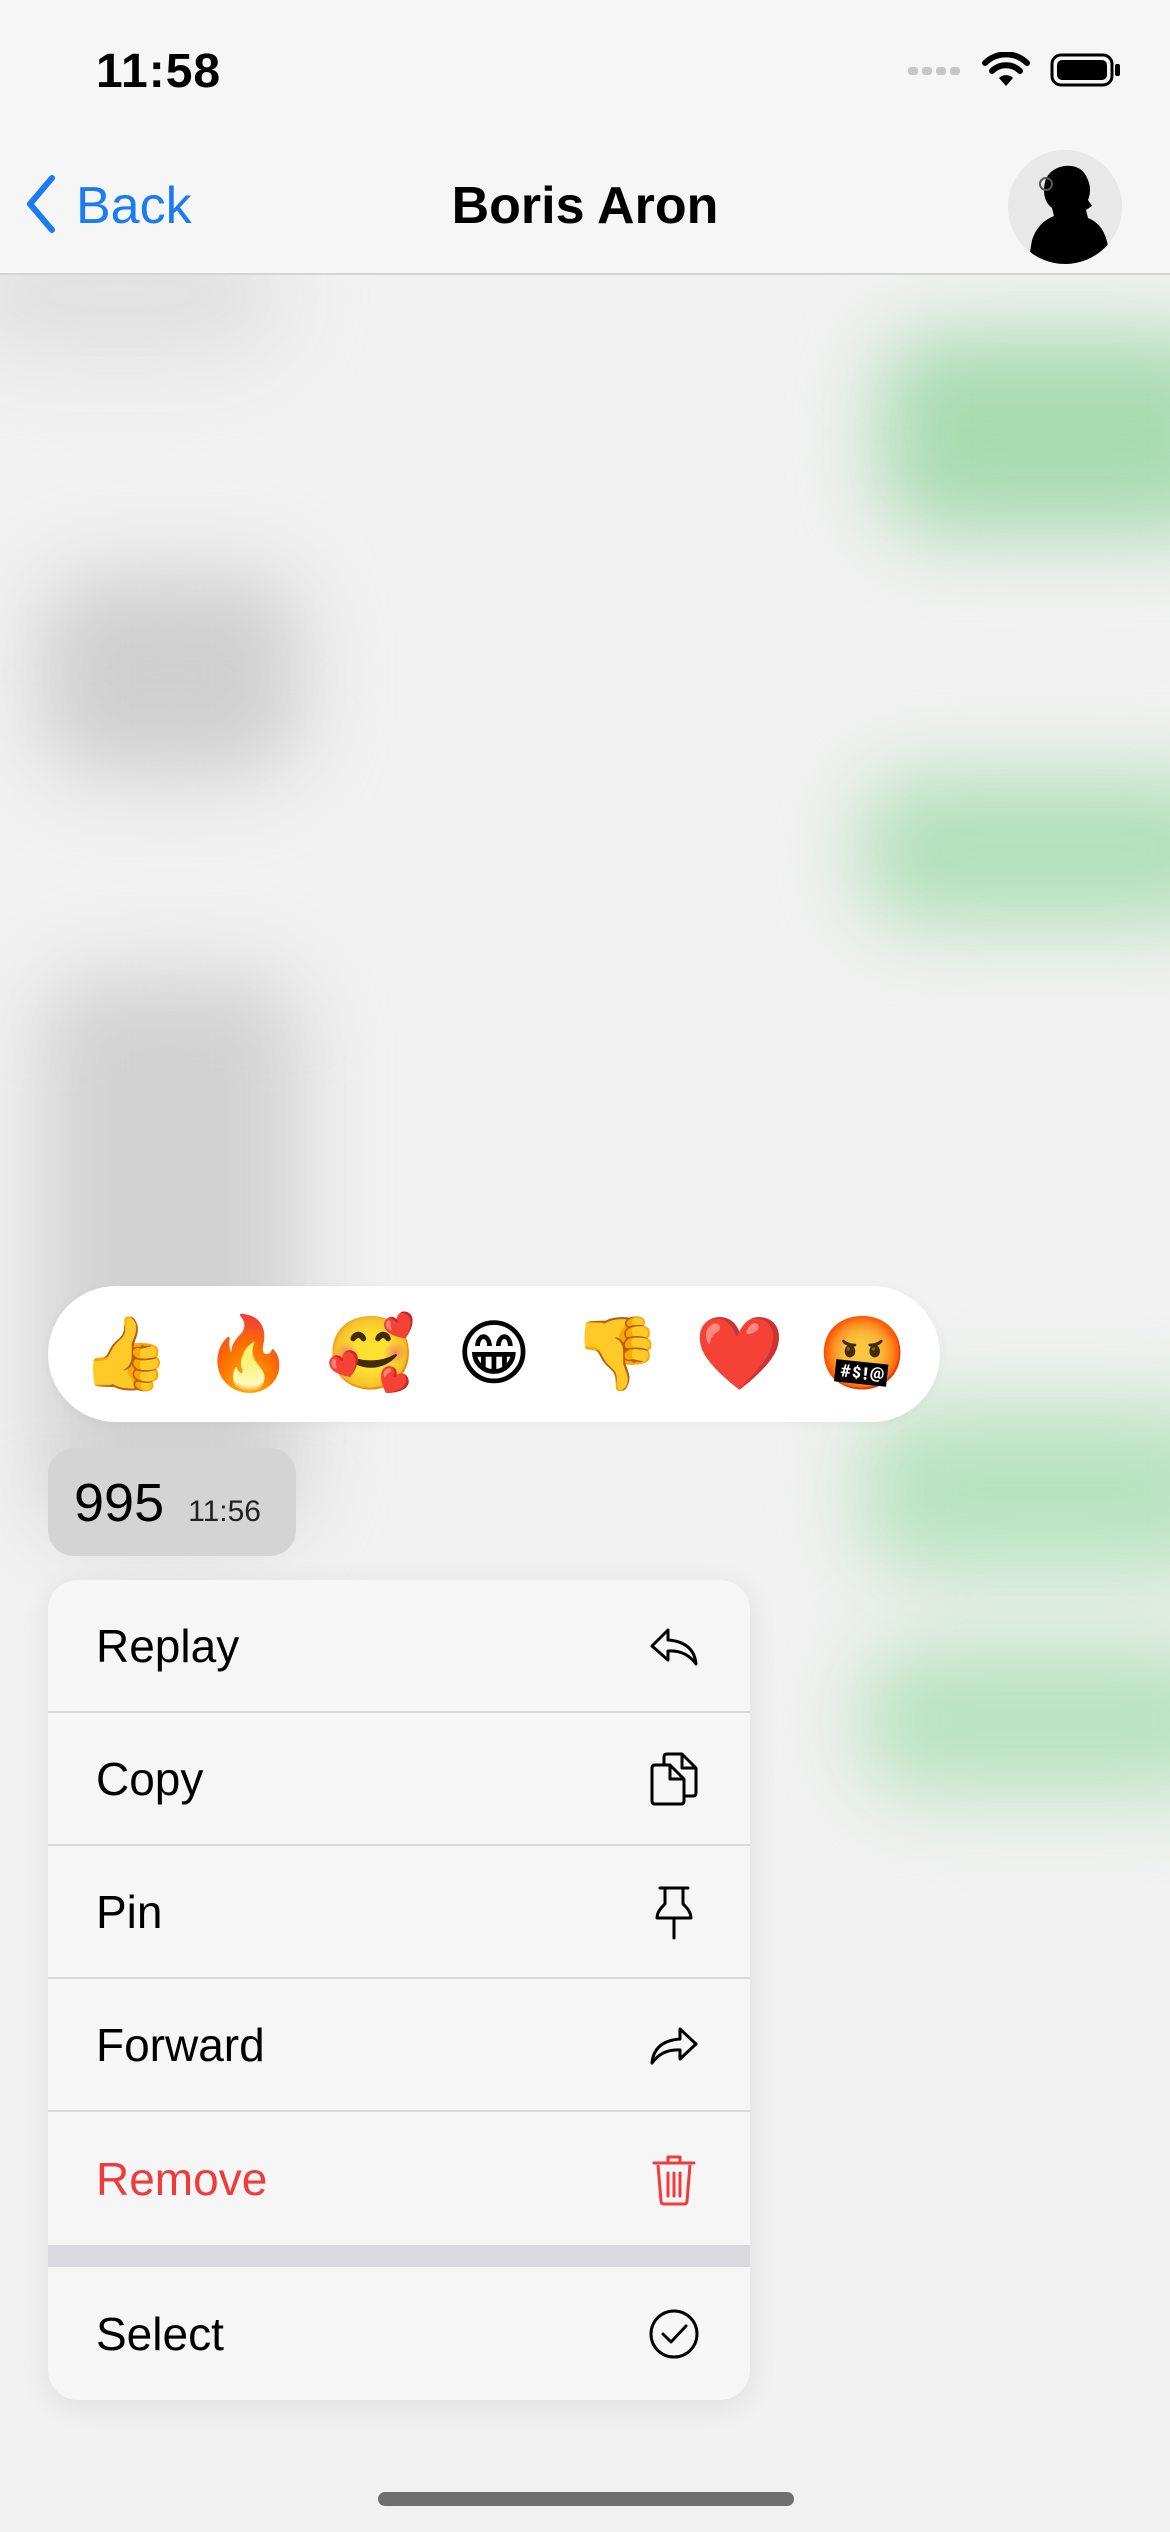 The image size is (1170, 2532). What do you see at coordinates (586, 2499) in the screenshot?
I see `home-indicator` at bounding box center [586, 2499].